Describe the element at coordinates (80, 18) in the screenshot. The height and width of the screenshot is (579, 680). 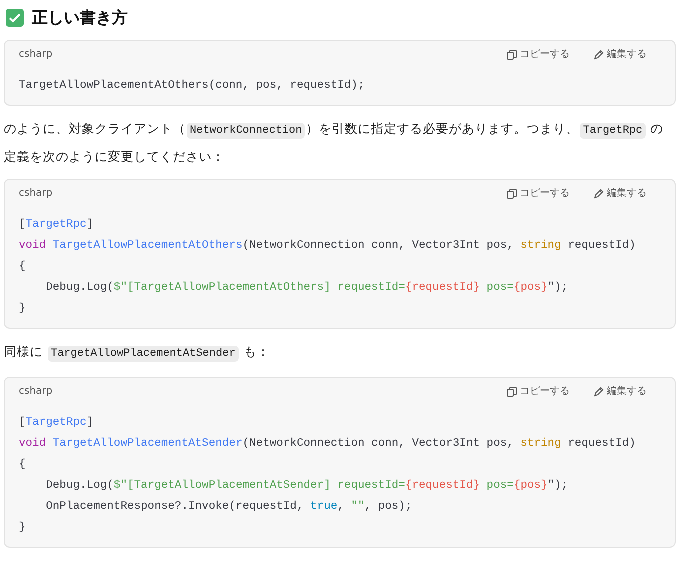
I see `section-heading: 正しい書き方` at that location.